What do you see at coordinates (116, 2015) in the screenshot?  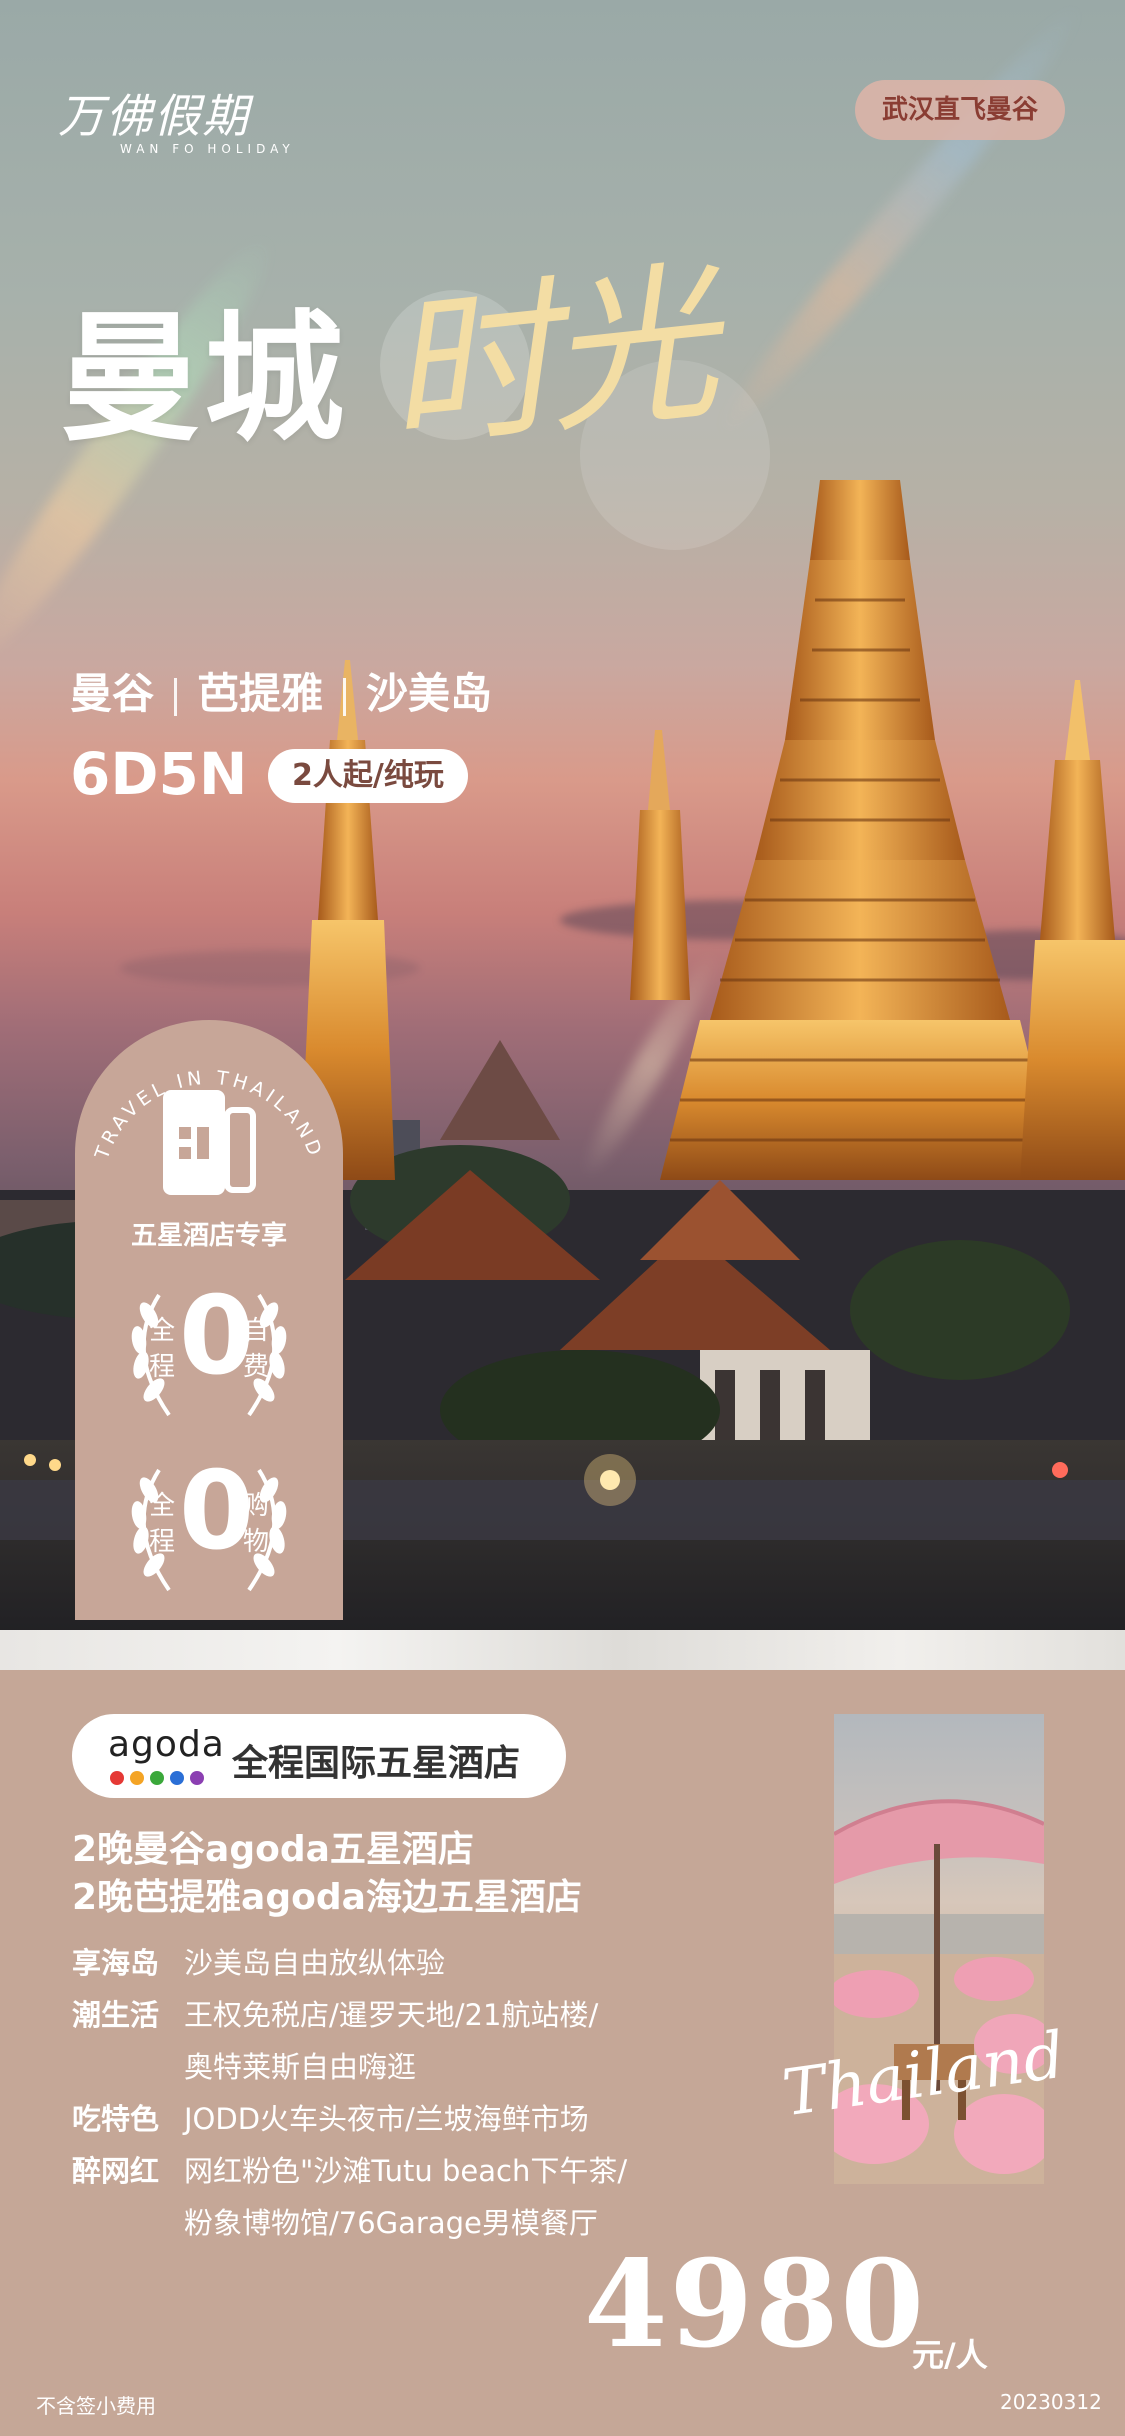 I see `feature-key: 潮生活` at bounding box center [116, 2015].